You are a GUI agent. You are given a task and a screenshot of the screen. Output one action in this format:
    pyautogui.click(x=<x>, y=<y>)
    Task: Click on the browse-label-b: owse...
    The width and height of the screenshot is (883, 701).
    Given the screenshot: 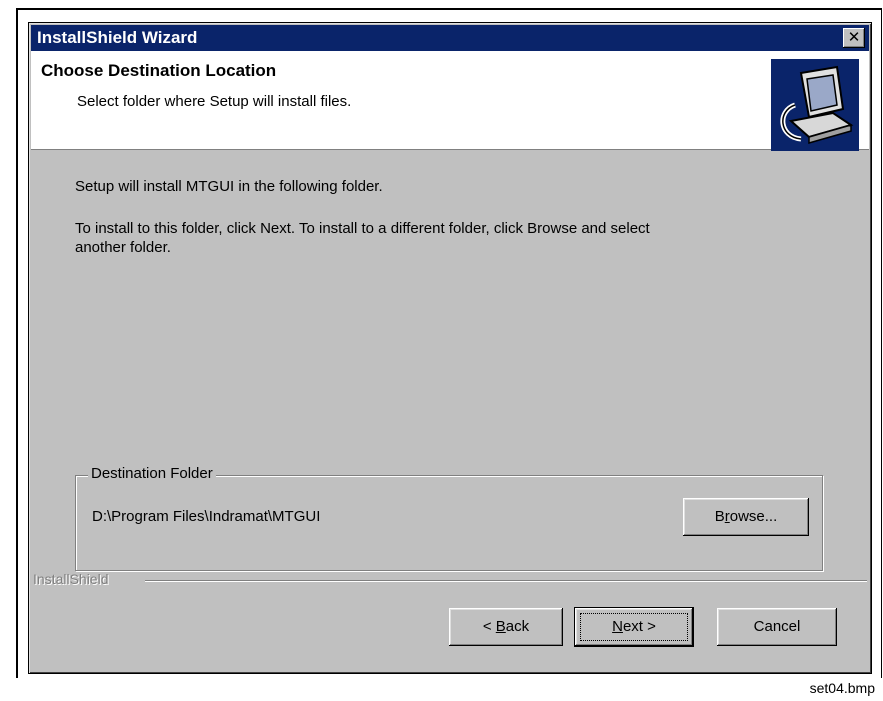 What is the action you would take?
    pyautogui.click(x=753, y=516)
    